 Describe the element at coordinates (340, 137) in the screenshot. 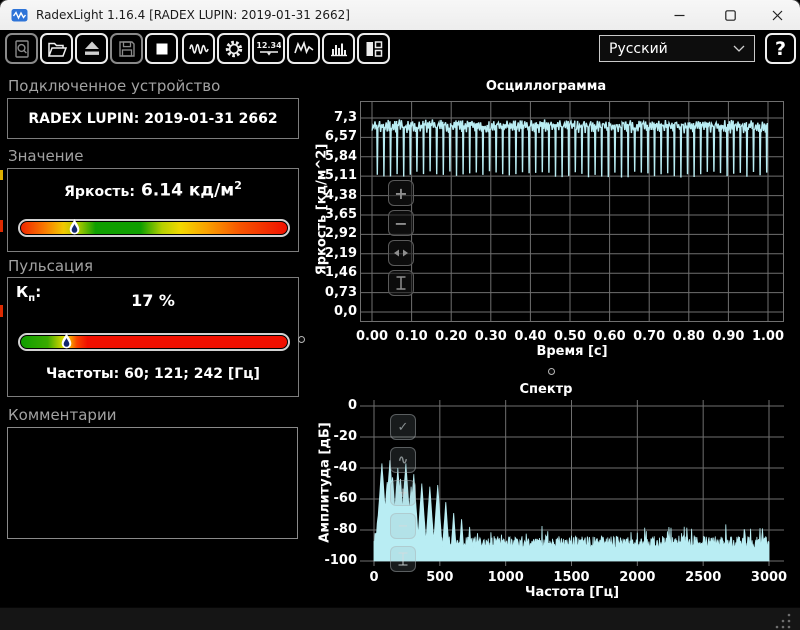

I see `osc-y-tick-label: 6,57` at that location.